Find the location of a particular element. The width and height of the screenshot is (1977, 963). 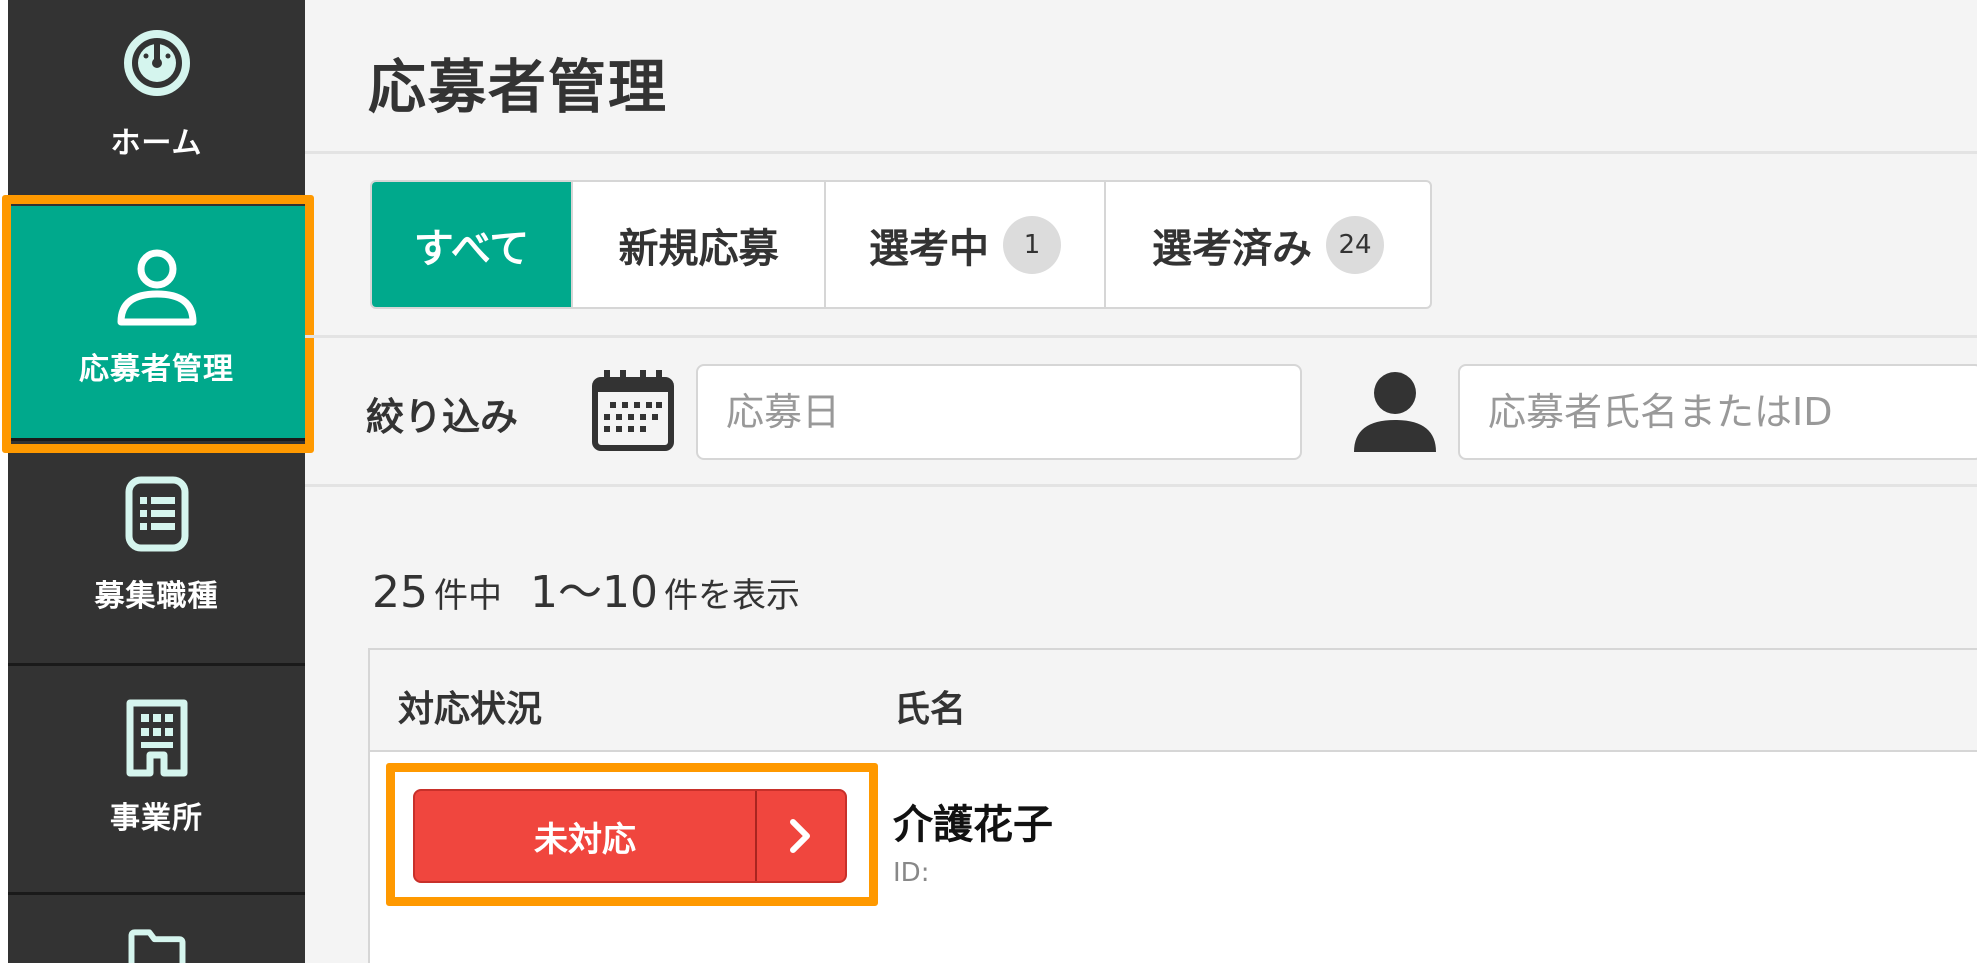

dashboard-gauge-icon is located at coordinates (156, 63).